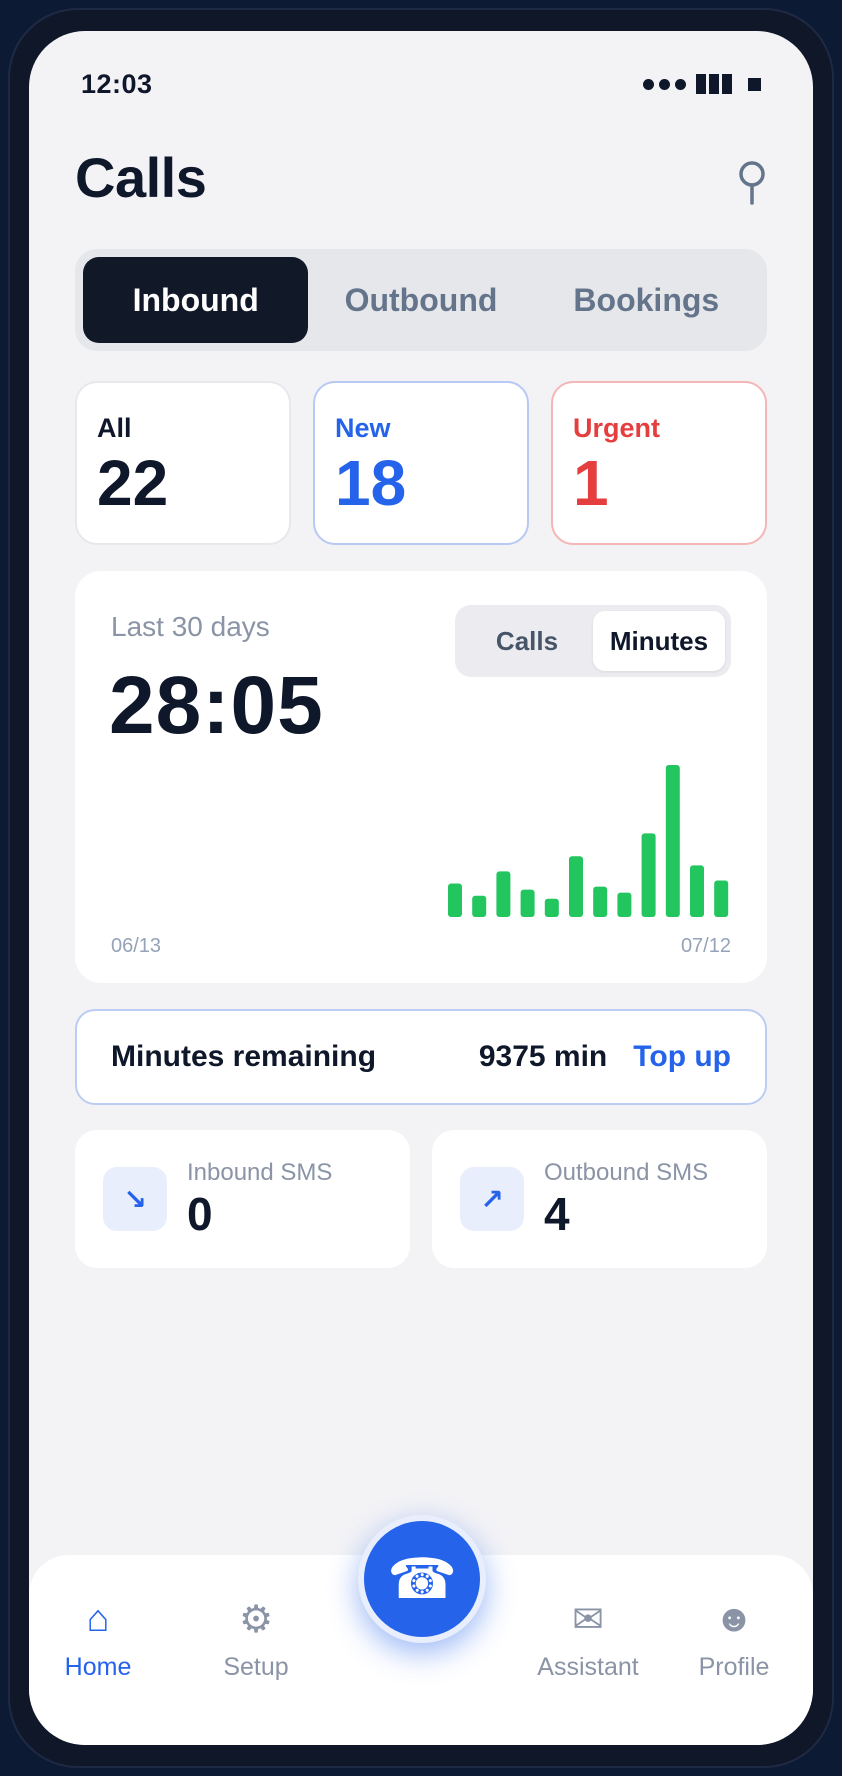 This screenshot has height=1776, width=842. What do you see at coordinates (646, 300) in the screenshot?
I see `tab-bookings: Bookings` at bounding box center [646, 300].